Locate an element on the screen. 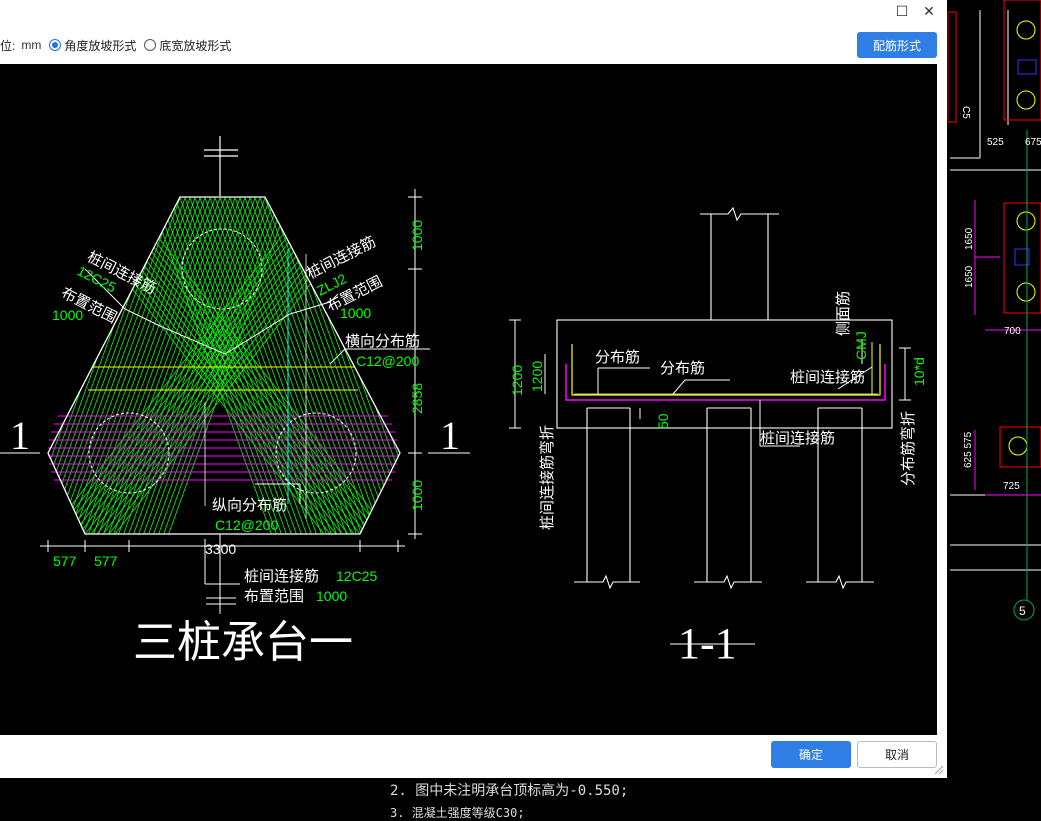 This screenshot has width=1041, height=821. bg-label-c5: C5 is located at coordinates (965, 112).